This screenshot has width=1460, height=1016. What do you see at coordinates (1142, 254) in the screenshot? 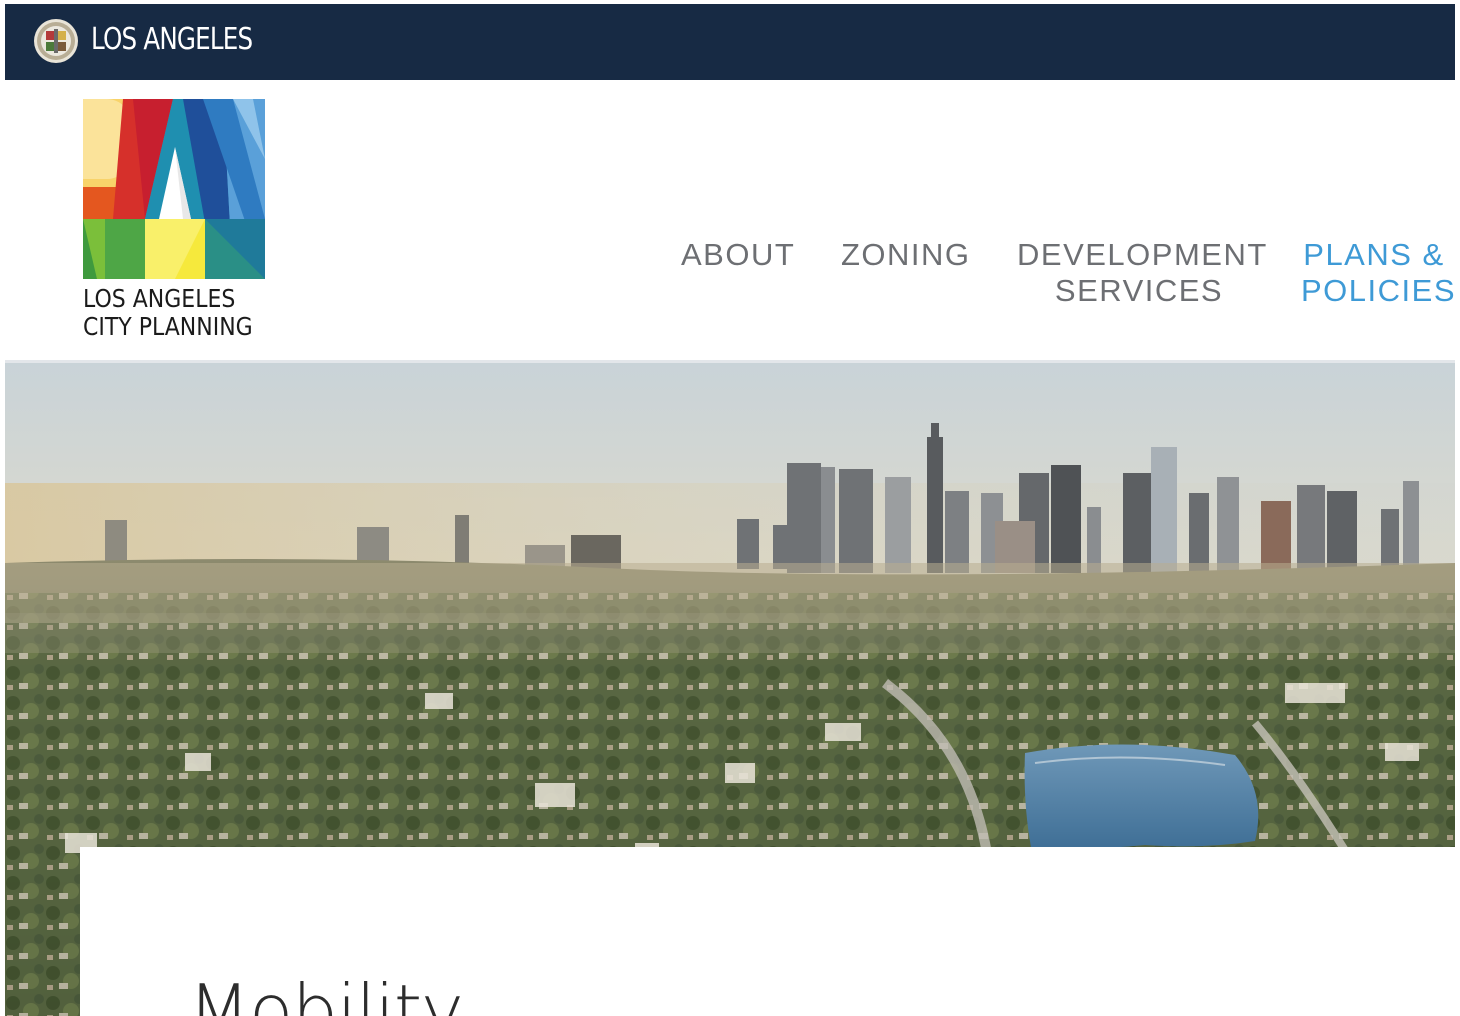
I see `nav-item-development-services-line1: DEVELOPMENT` at bounding box center [1142, 254].